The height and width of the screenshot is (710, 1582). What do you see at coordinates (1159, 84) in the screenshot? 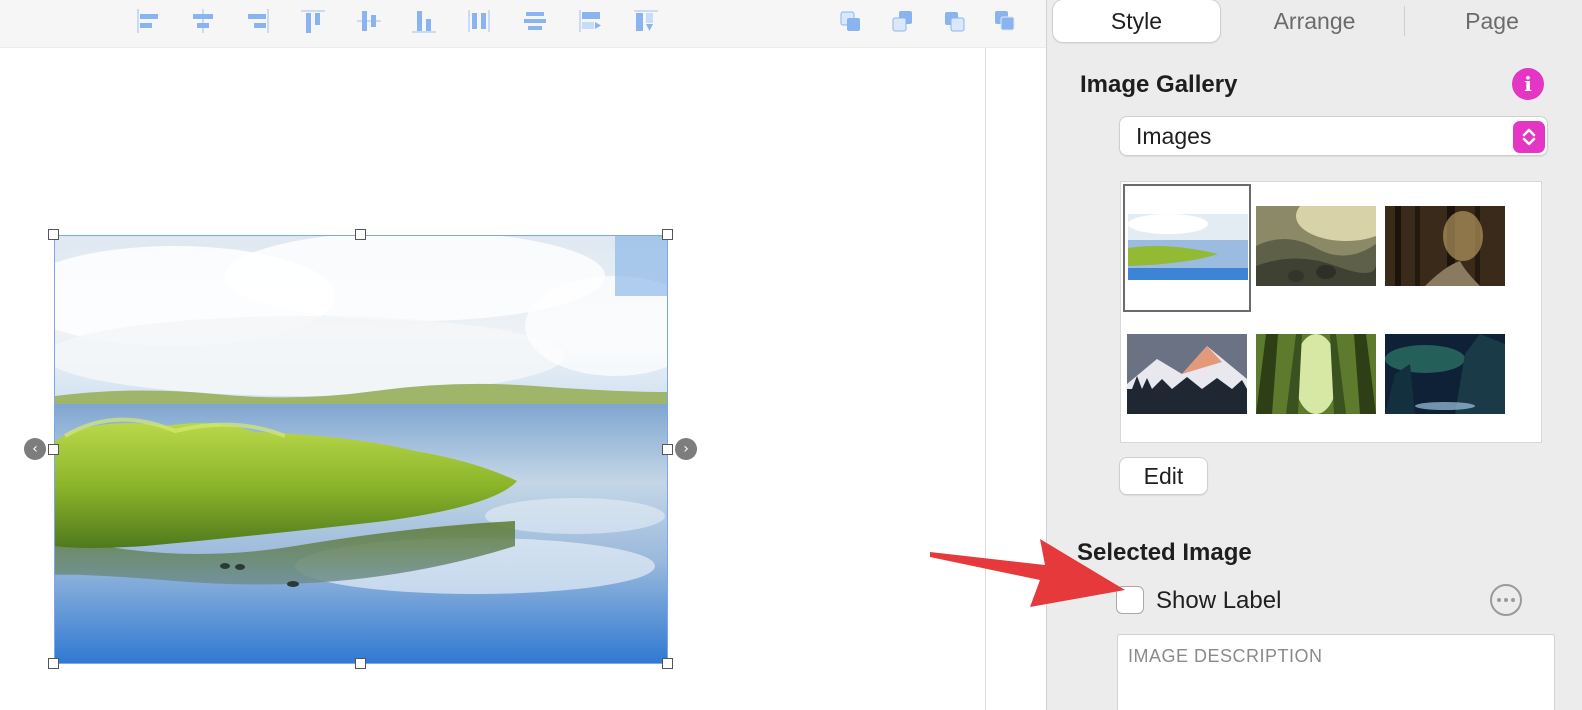
I see `image-gallery-title: Image Gallery` at bounding box center [1159, 84].